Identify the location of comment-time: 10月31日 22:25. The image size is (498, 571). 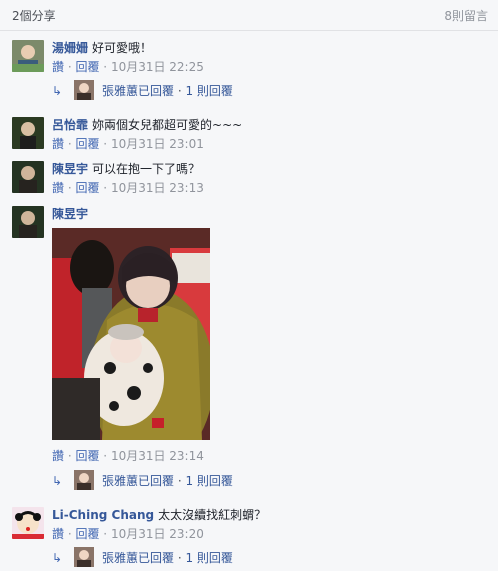
(157, 67).